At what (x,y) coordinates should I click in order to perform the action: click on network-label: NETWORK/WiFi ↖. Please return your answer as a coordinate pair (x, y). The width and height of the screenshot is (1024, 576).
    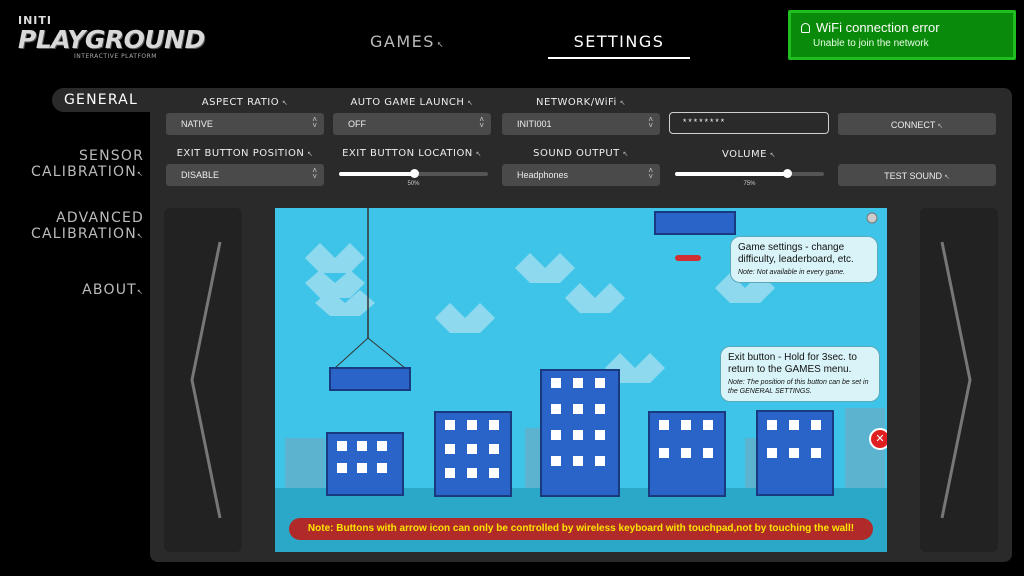
    Looking at the image, I should click on (581, 102).